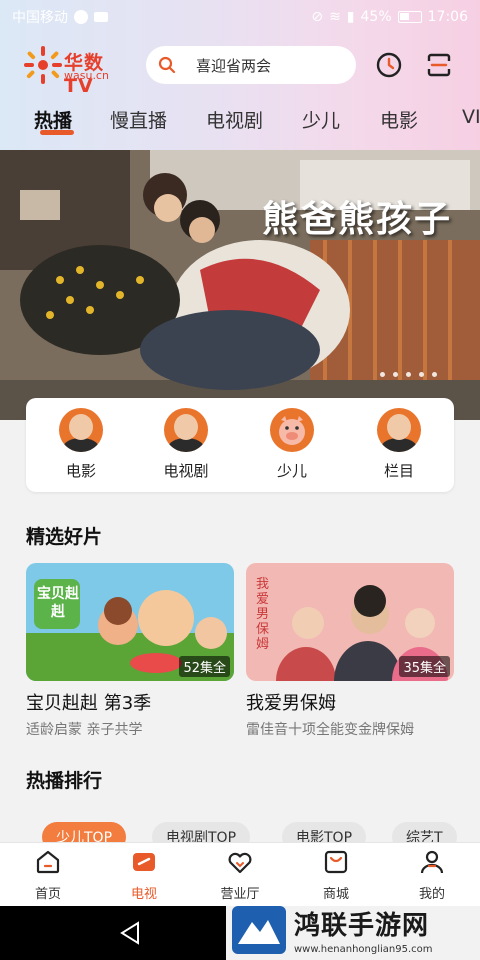 The height and width of the screenshot is (960, 480). What do you see at coordinates (259, 930) in the screenshot?
I see `watermark-logo-icon` at bounding box center [259, 930].